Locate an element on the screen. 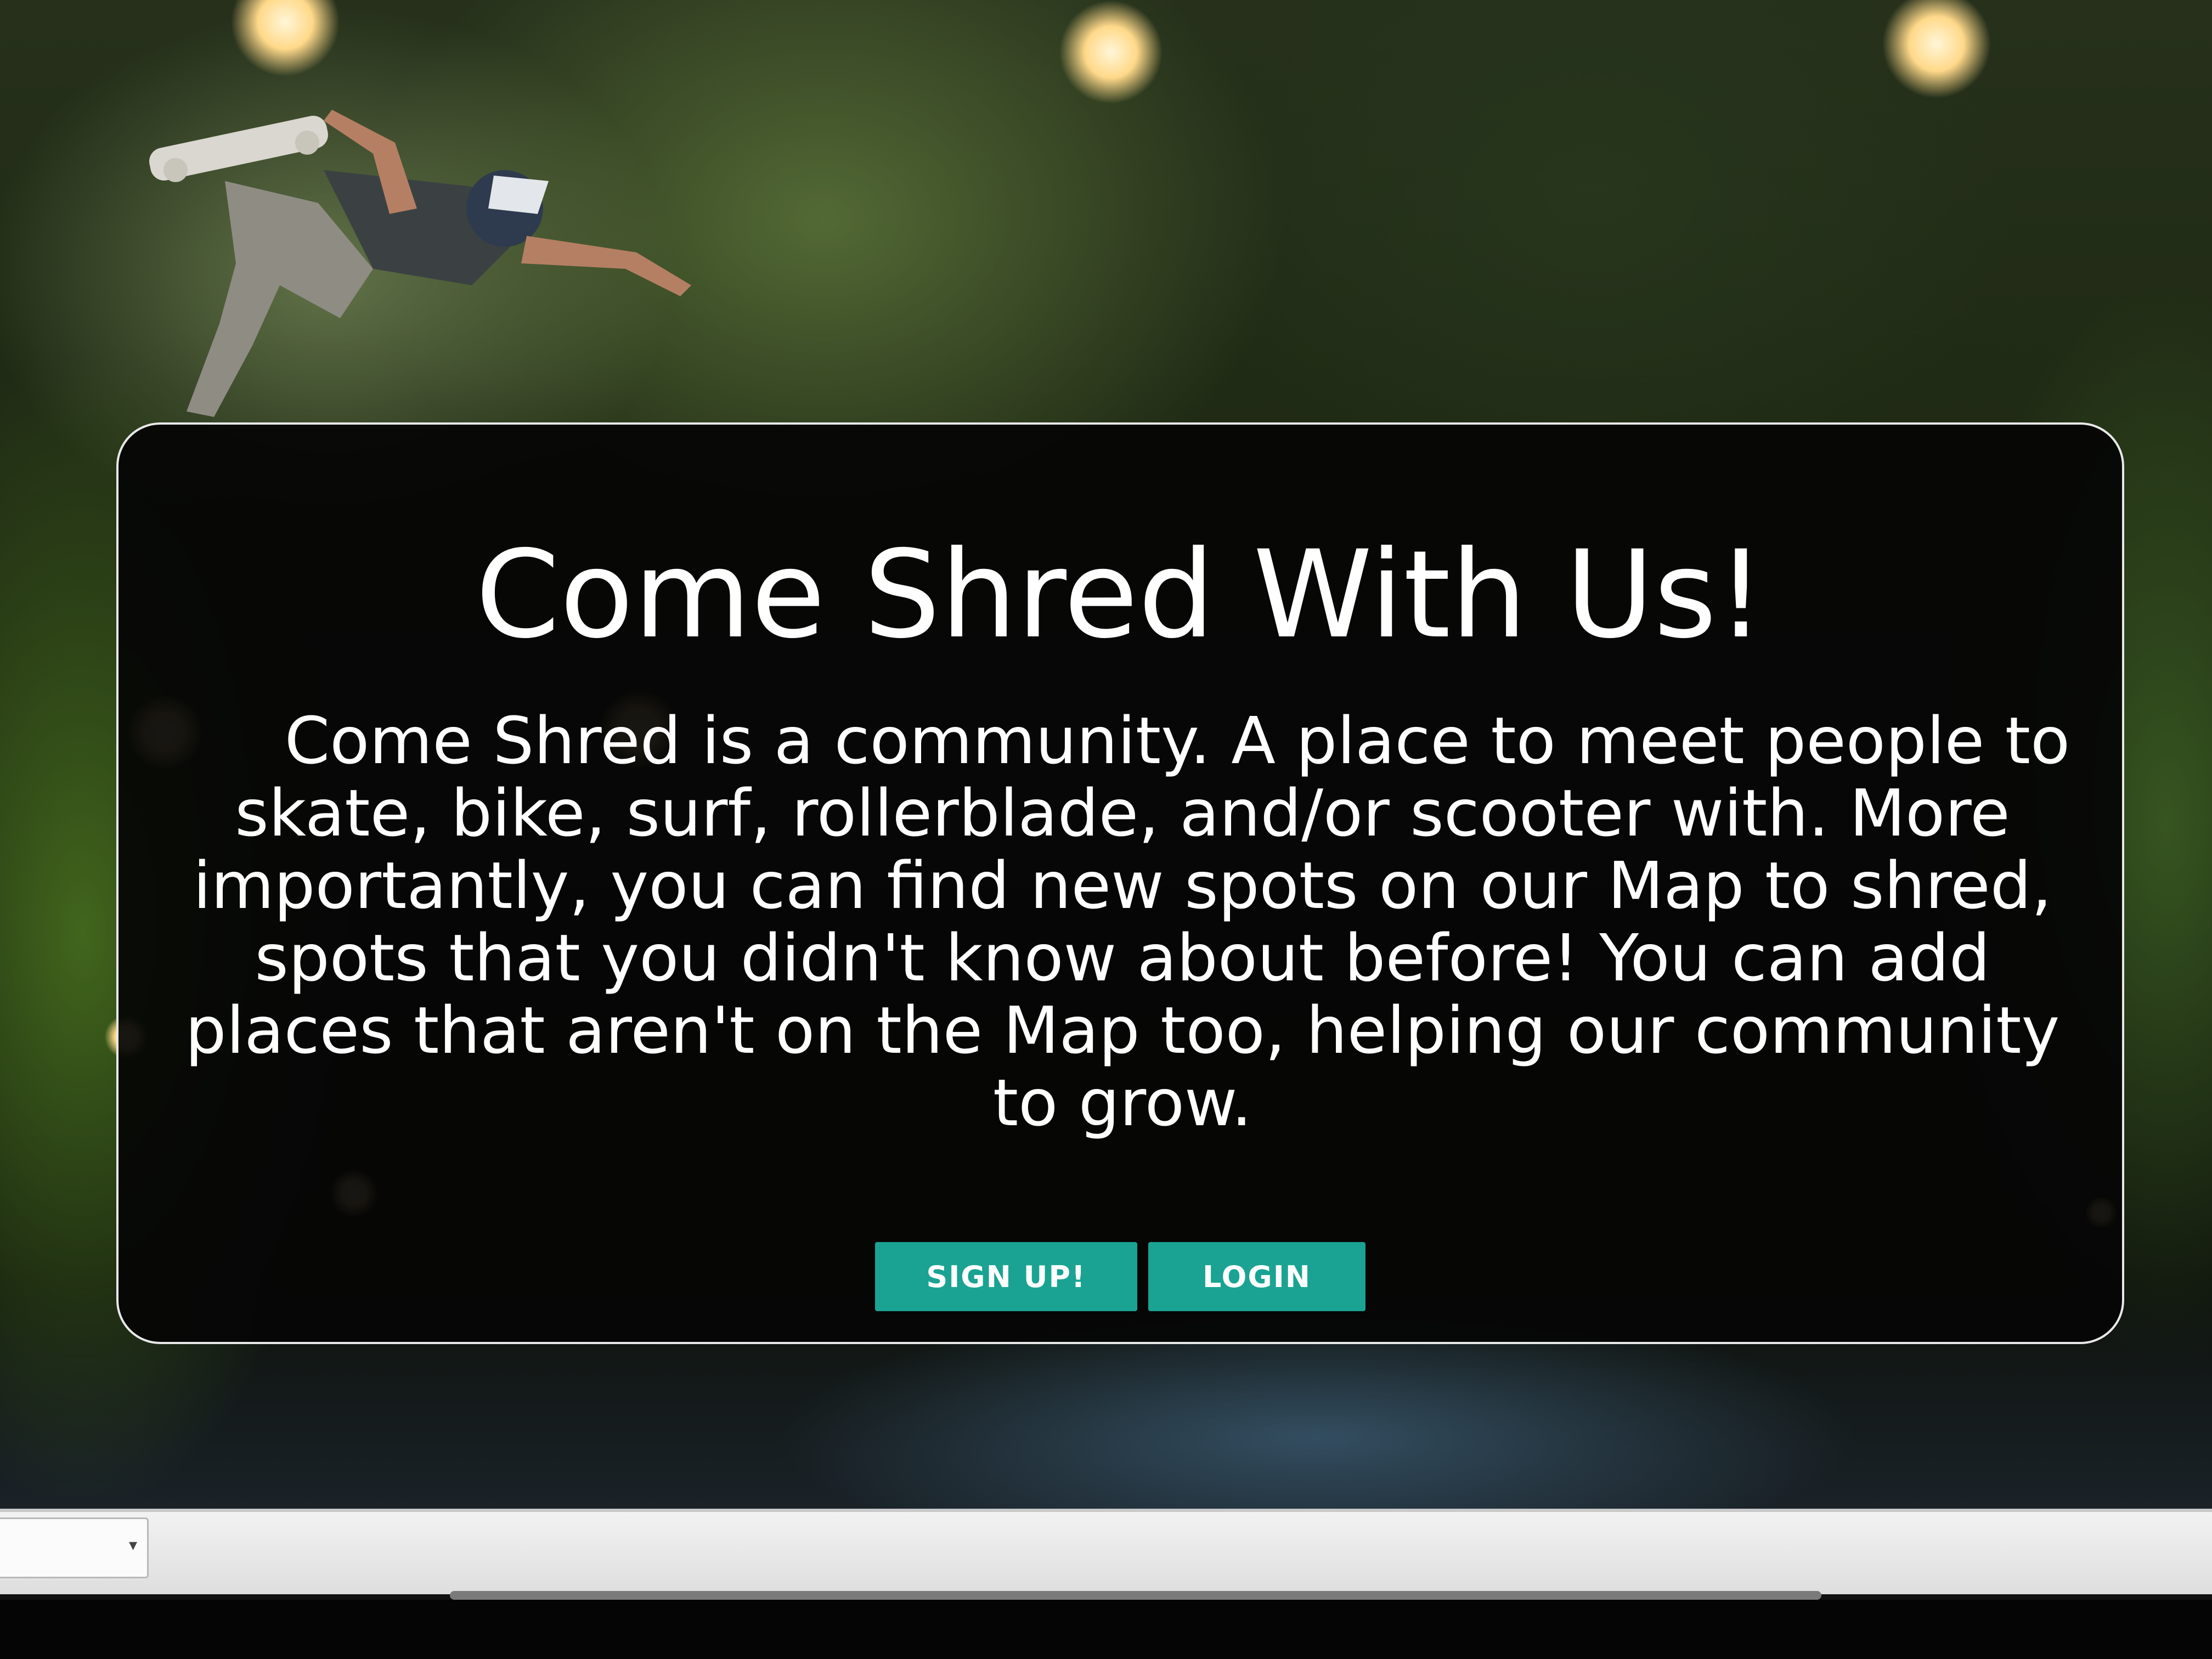  horizontal-scrollbar is located at coordinates (1135, 1596).